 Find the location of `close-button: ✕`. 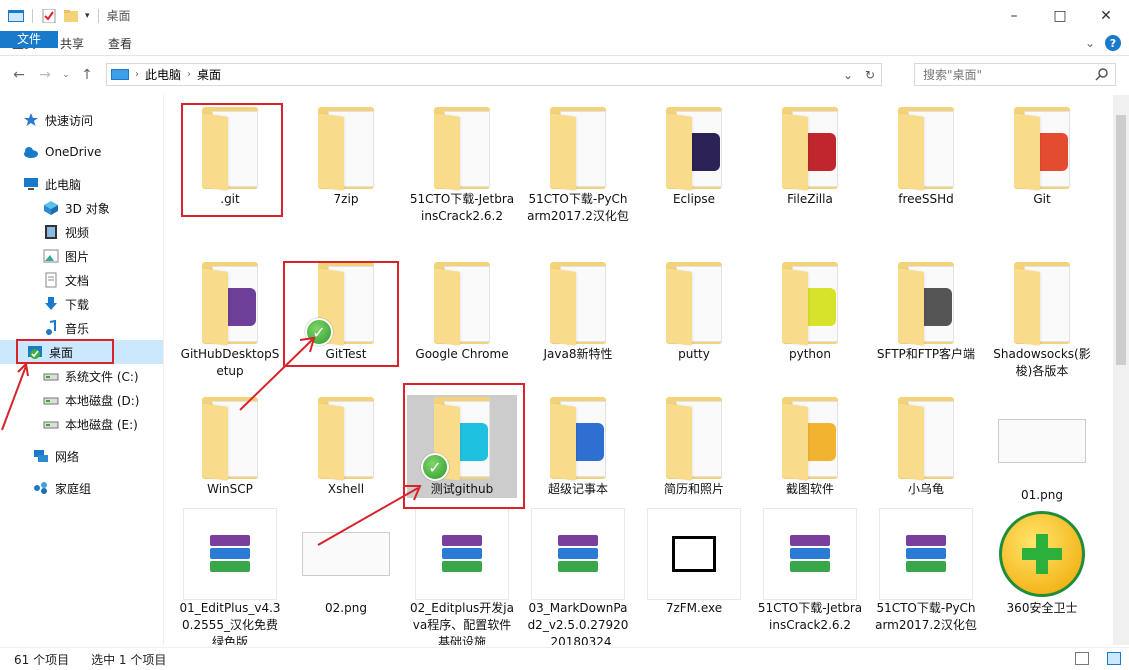

close-button: ✕ is located at coordinates (1106, 15).